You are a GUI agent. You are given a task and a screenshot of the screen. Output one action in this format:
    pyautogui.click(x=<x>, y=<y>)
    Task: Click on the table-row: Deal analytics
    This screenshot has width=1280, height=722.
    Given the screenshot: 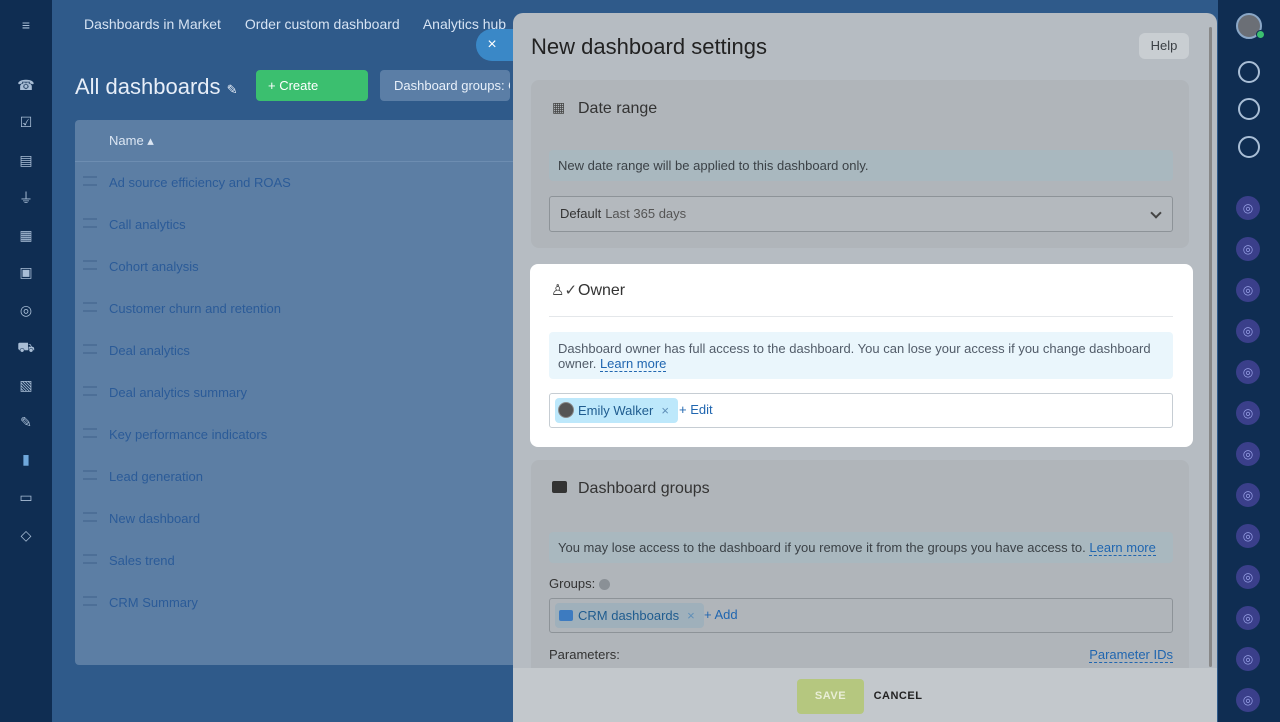 What is the action you would take?
    pyautogui.click(x=305, y=351)
    